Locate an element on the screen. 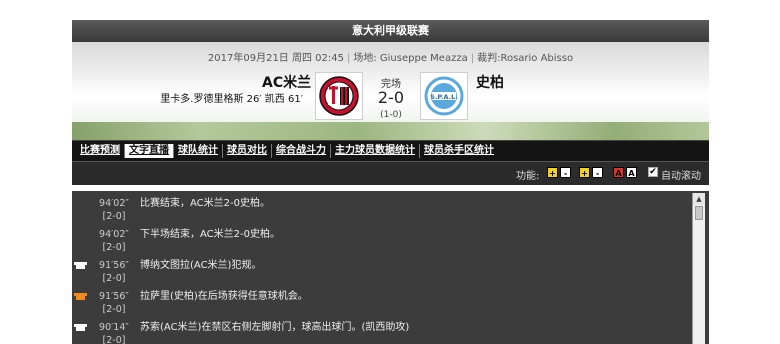  event-text: 博纳文图拉(AC米兰)犯规。 is located at coordinates (201, 265).